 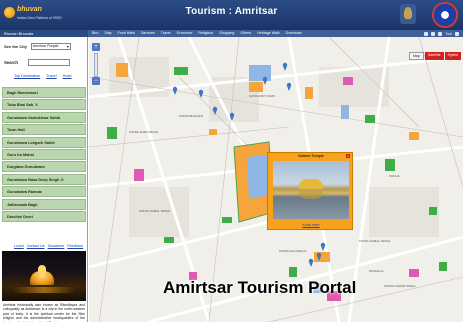 I want to click on info-popup: Golden Temple x Know more, so click(x=310, y=191).